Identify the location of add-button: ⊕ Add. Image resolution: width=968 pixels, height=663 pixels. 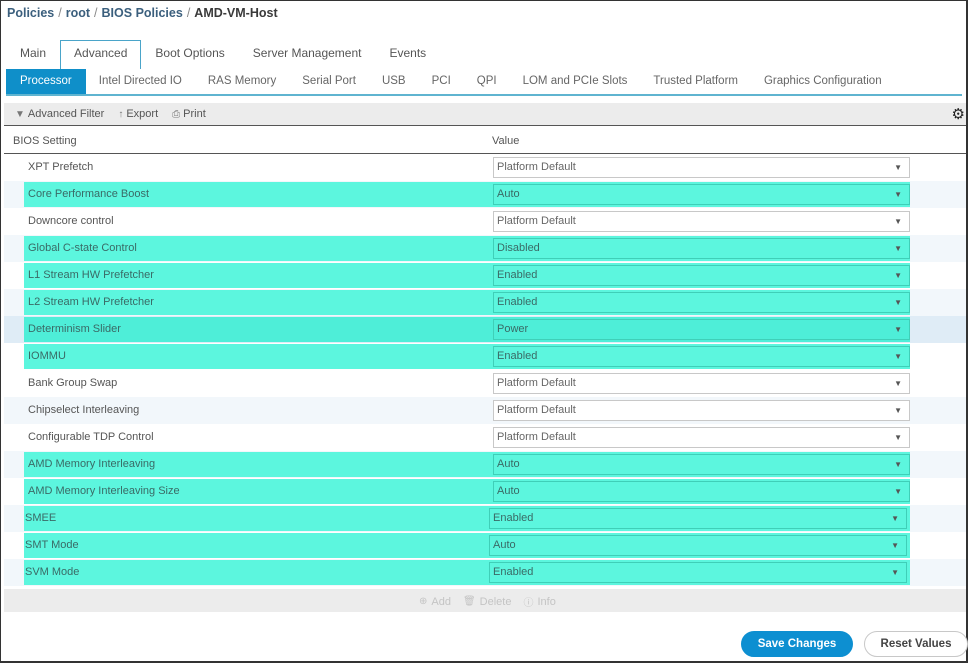
(435, 601).